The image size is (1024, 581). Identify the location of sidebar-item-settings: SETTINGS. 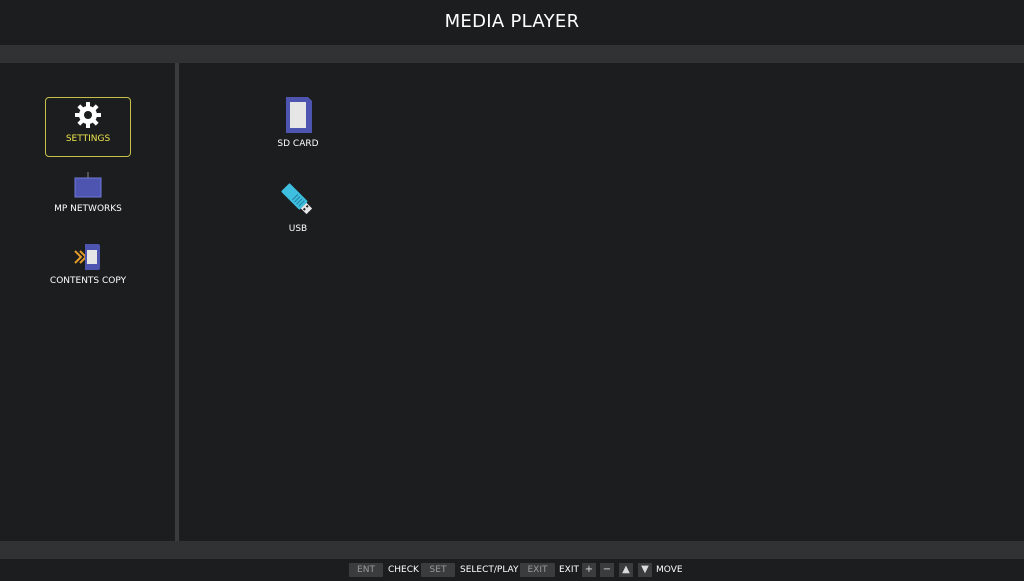
(88, 127).